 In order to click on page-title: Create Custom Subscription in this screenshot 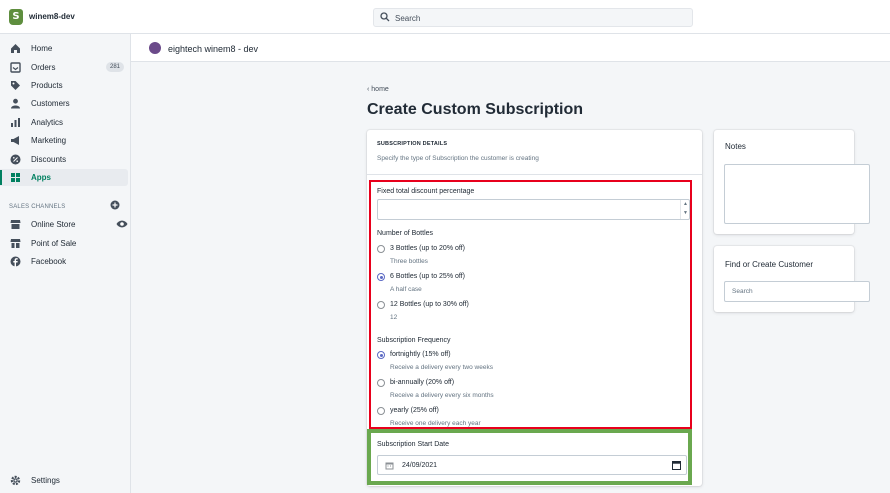, I will do `click(475, 109)`.